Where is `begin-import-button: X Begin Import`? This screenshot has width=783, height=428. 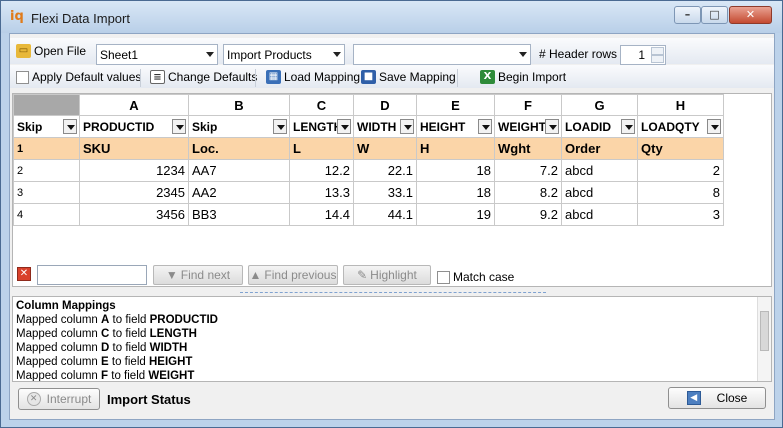 begin-import-button: X Begin Import is located at coordinates (523, 77).